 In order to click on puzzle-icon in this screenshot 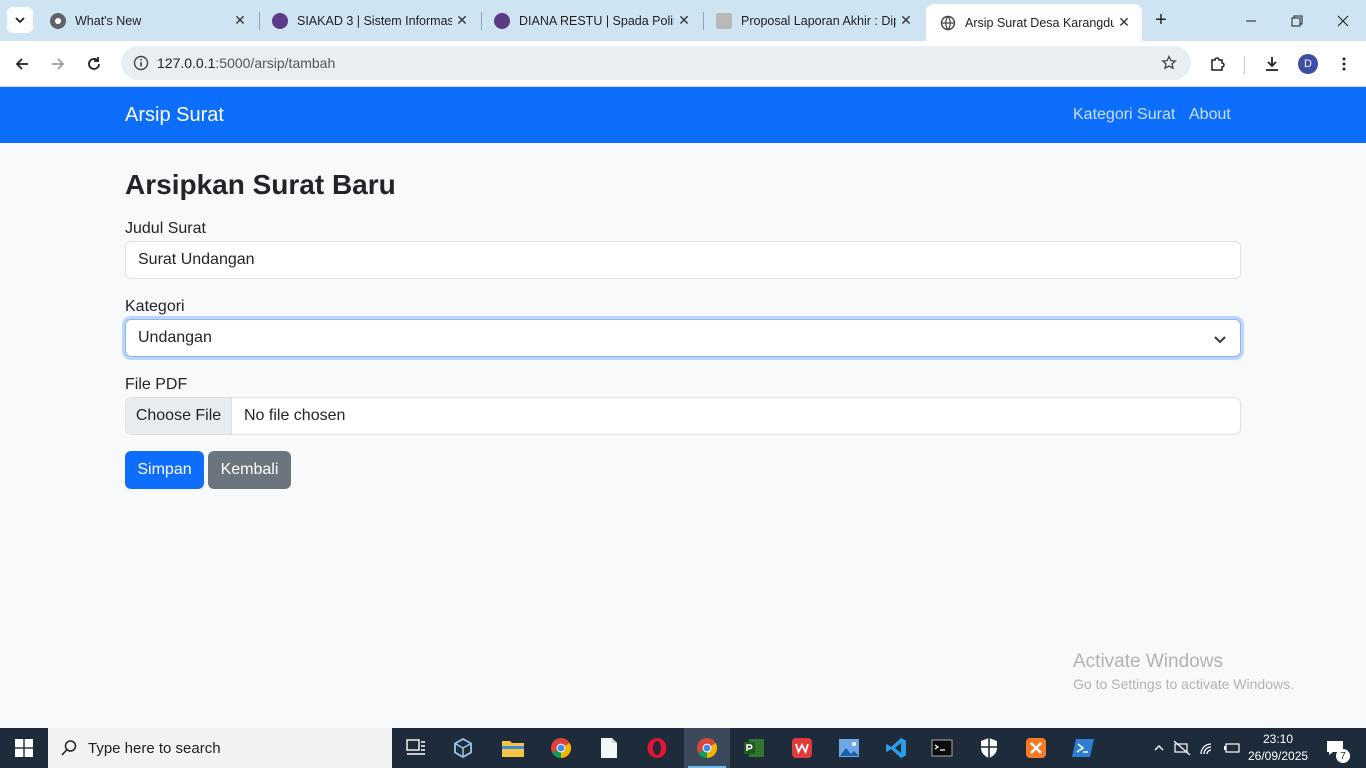, I will do `click(1218, 64)`.